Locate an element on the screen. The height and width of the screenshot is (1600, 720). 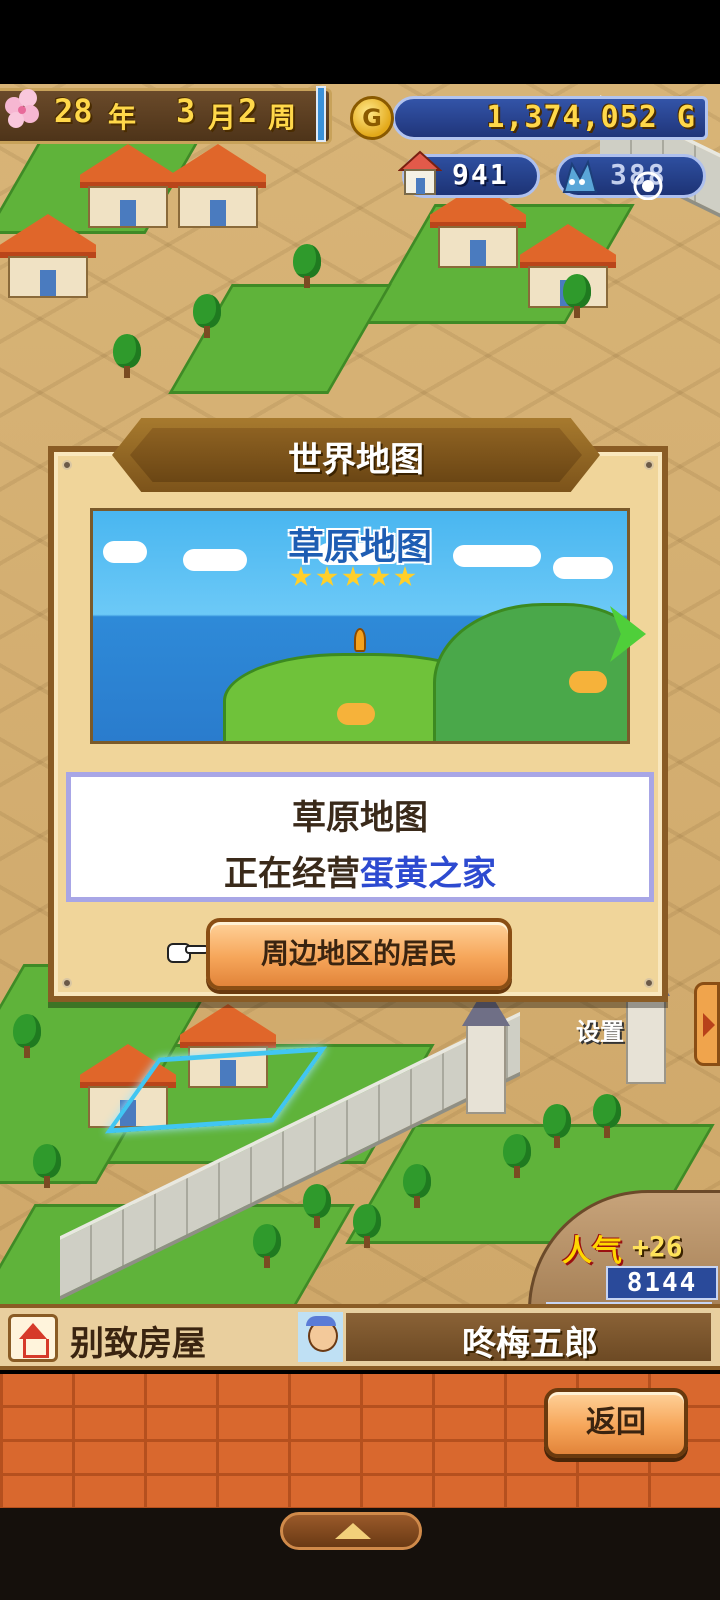
status-prefix: 正在经营 is located at coordinates (292, 874).